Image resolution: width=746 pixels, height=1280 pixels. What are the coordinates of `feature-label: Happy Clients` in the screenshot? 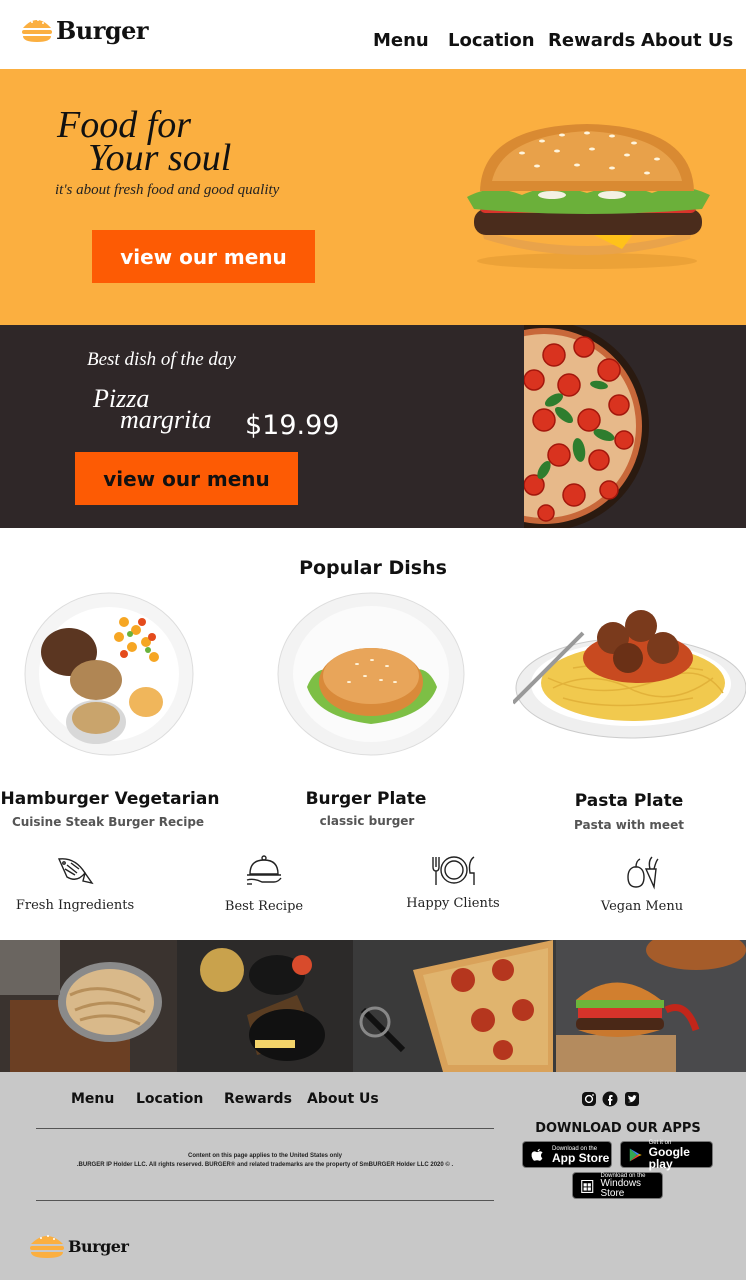 It's located at (453, 903).